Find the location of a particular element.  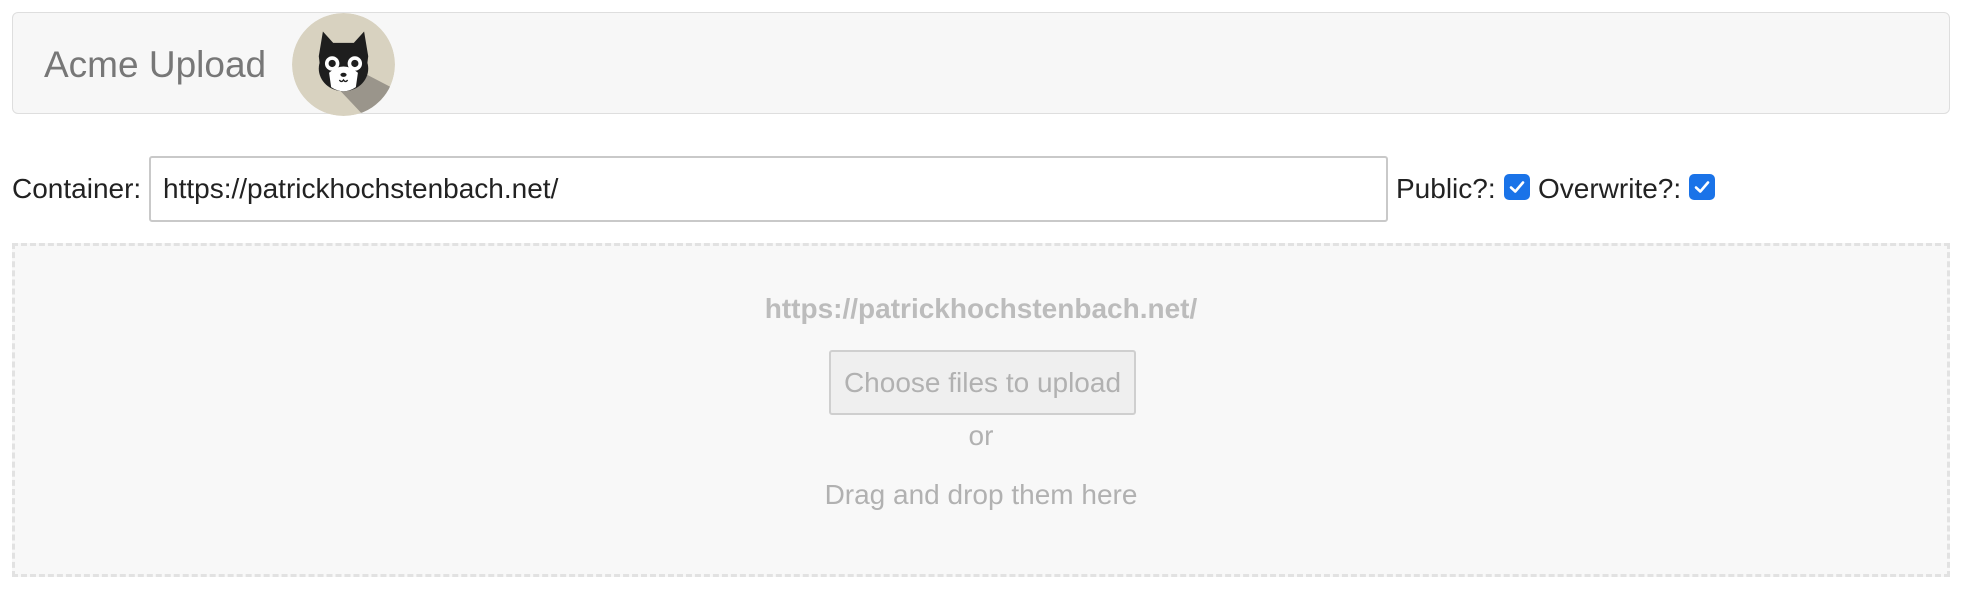

choose-files-button: Choose files to upload is located at coordinates (982, 382).